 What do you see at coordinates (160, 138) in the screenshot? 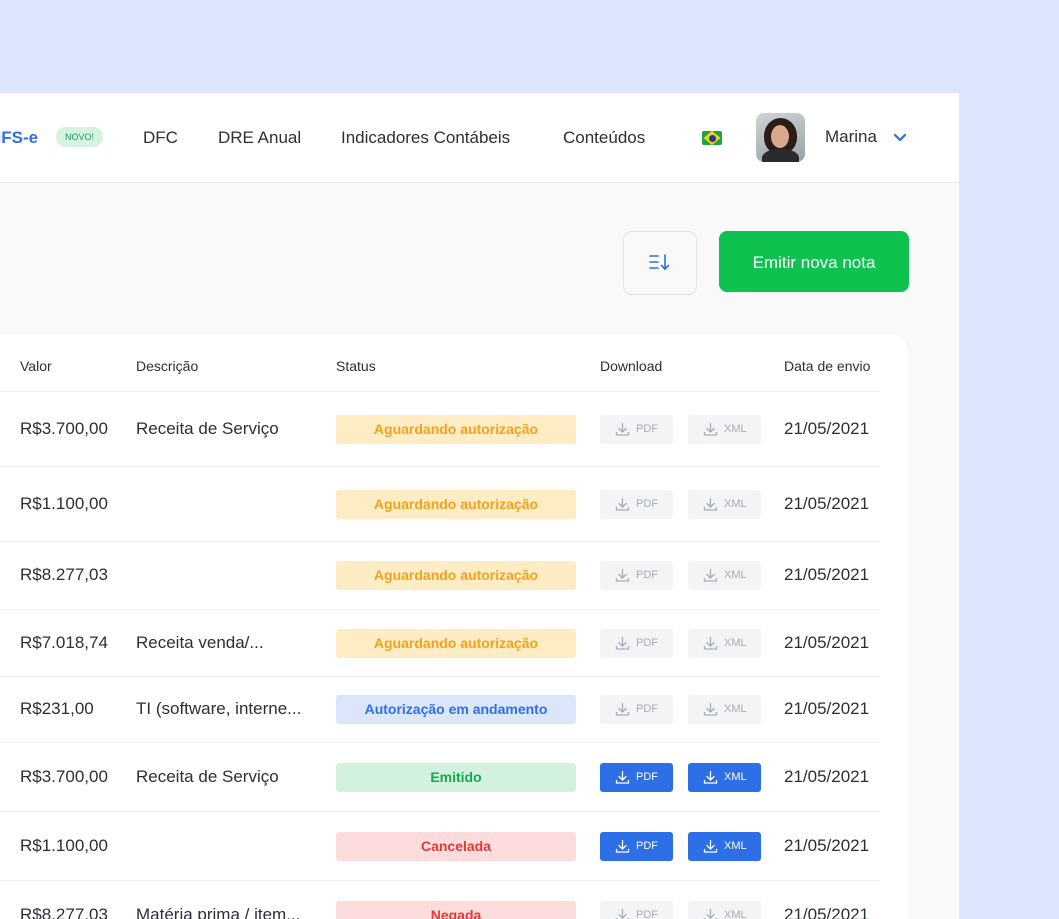
I see `nav-item-dfc: DFC` at bounding box center [160, 138].